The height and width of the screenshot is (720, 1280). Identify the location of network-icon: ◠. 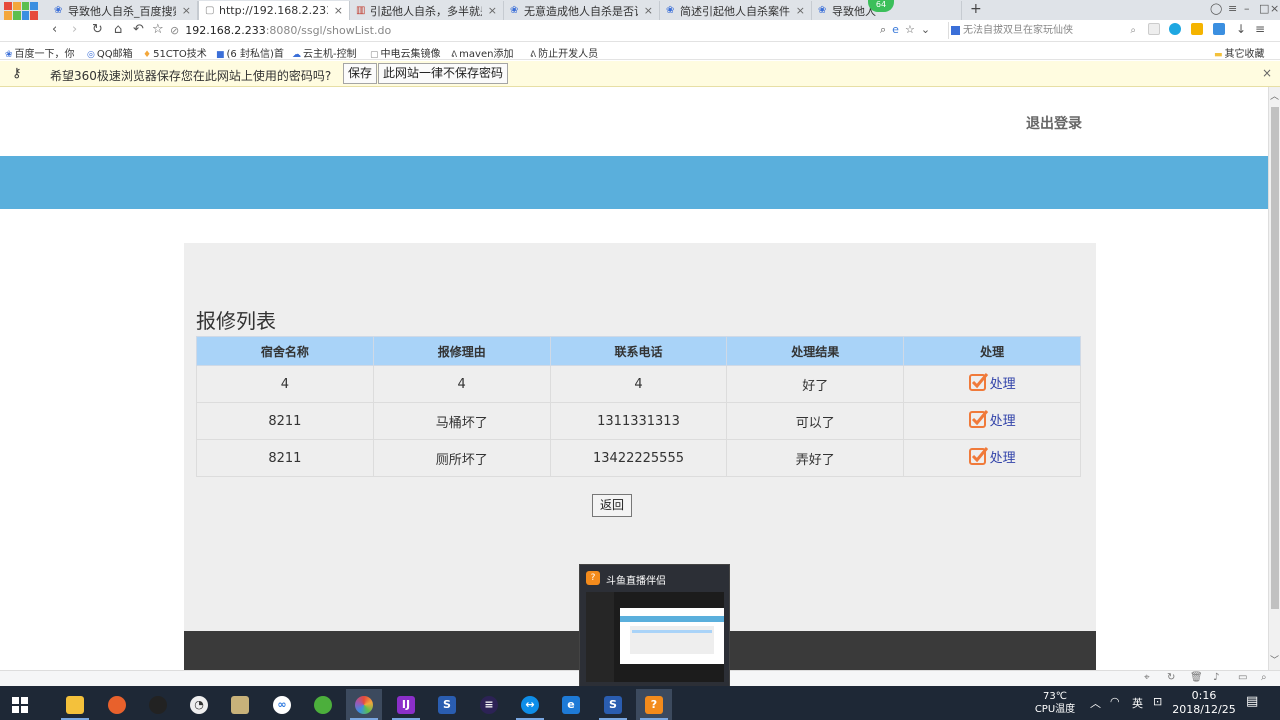
(1115, 707).